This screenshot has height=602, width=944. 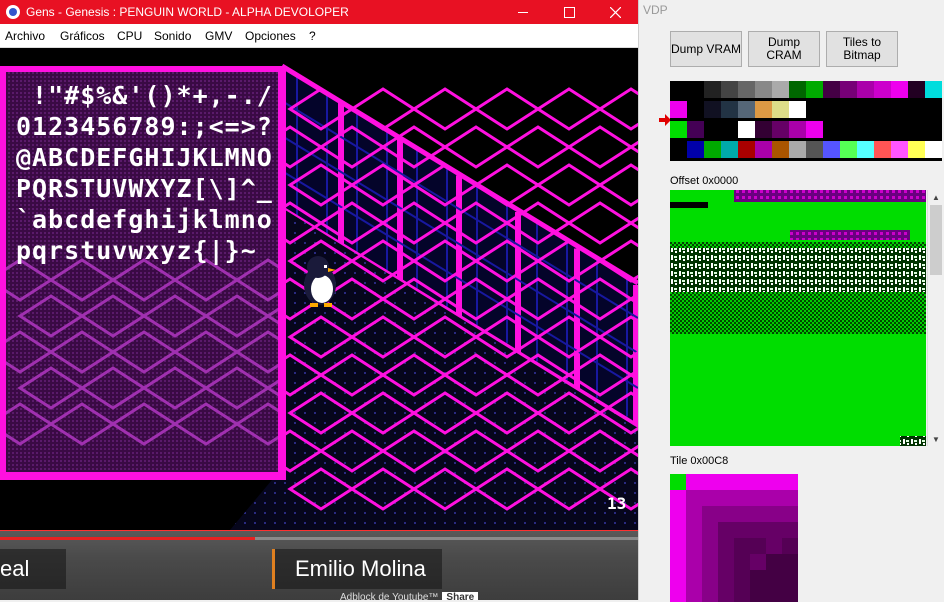 I want to click on menu-help: ?, so click(x=312, y=36).